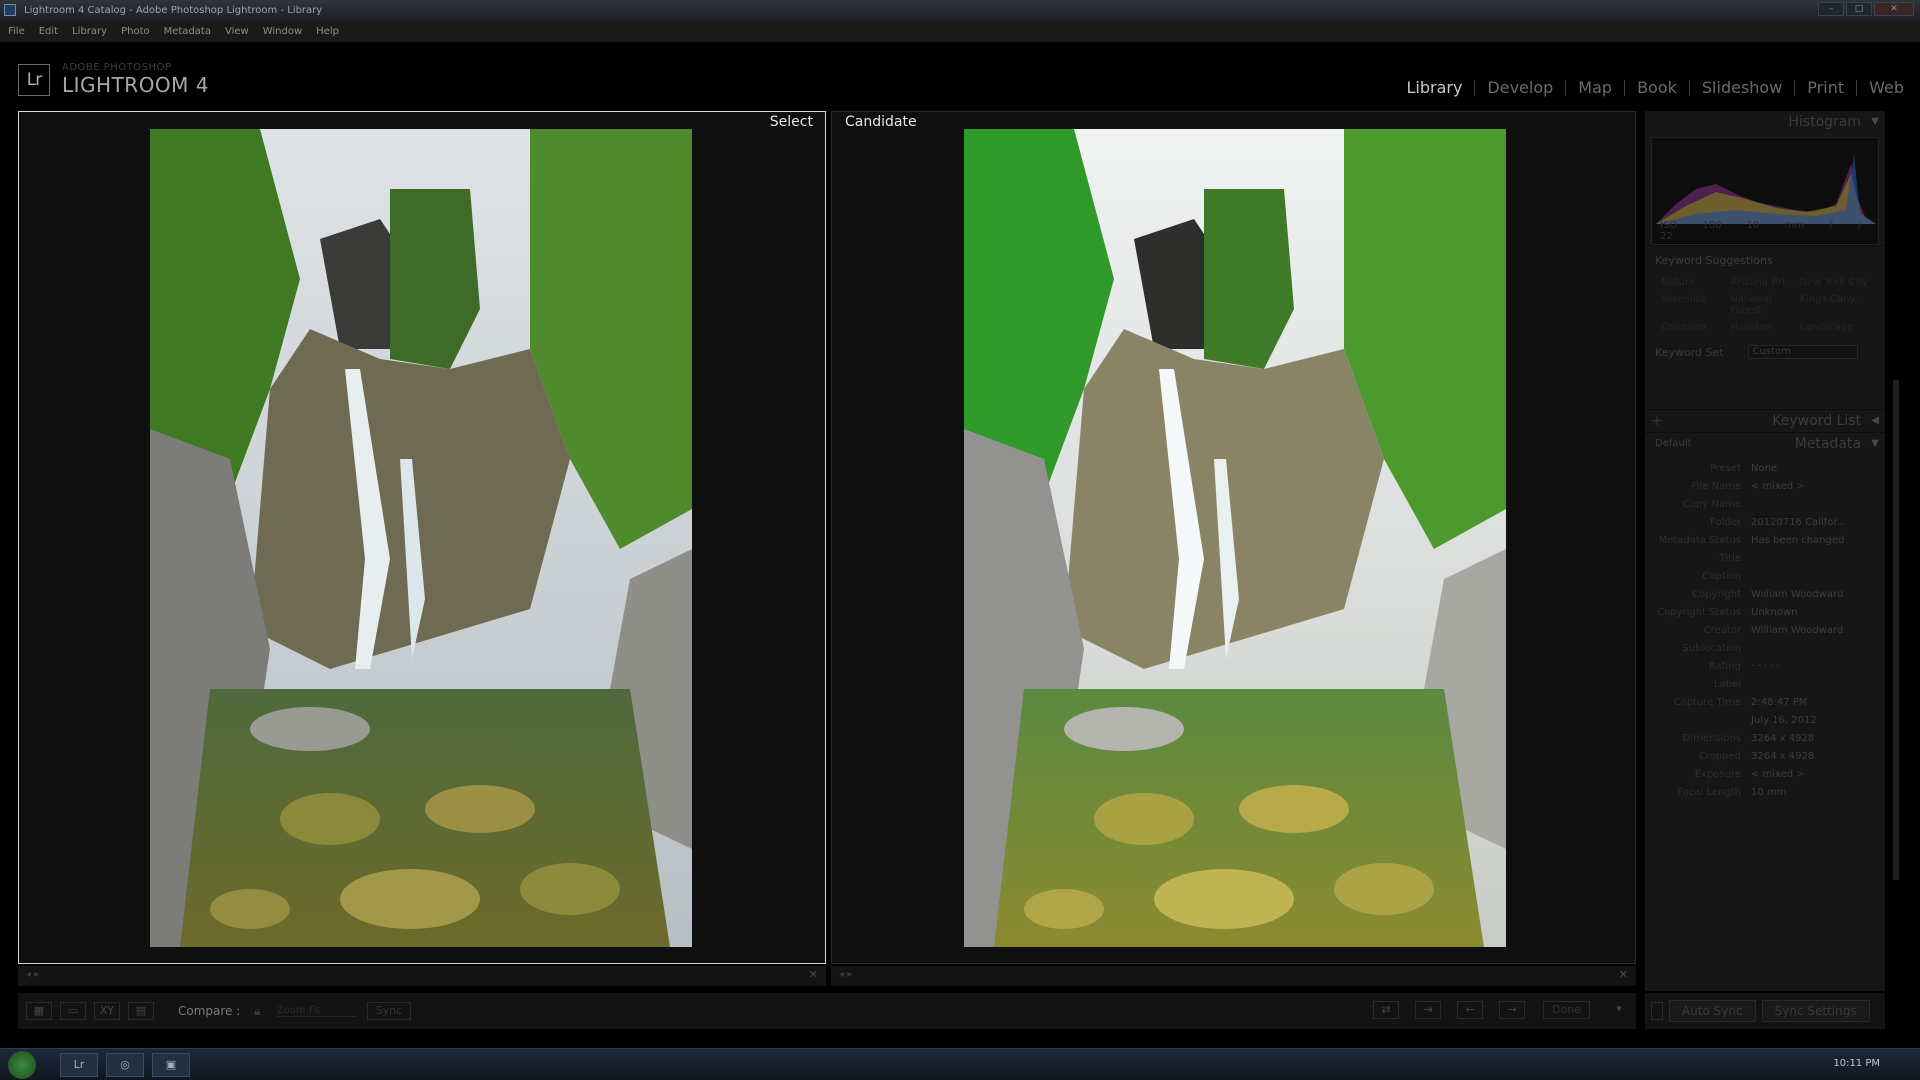 Image resolution: width=1920 pixels, height=1080 pixels. Describe the element at coordinates (1886, 87) in the screenshot. I see `module-web: Web` at that location.